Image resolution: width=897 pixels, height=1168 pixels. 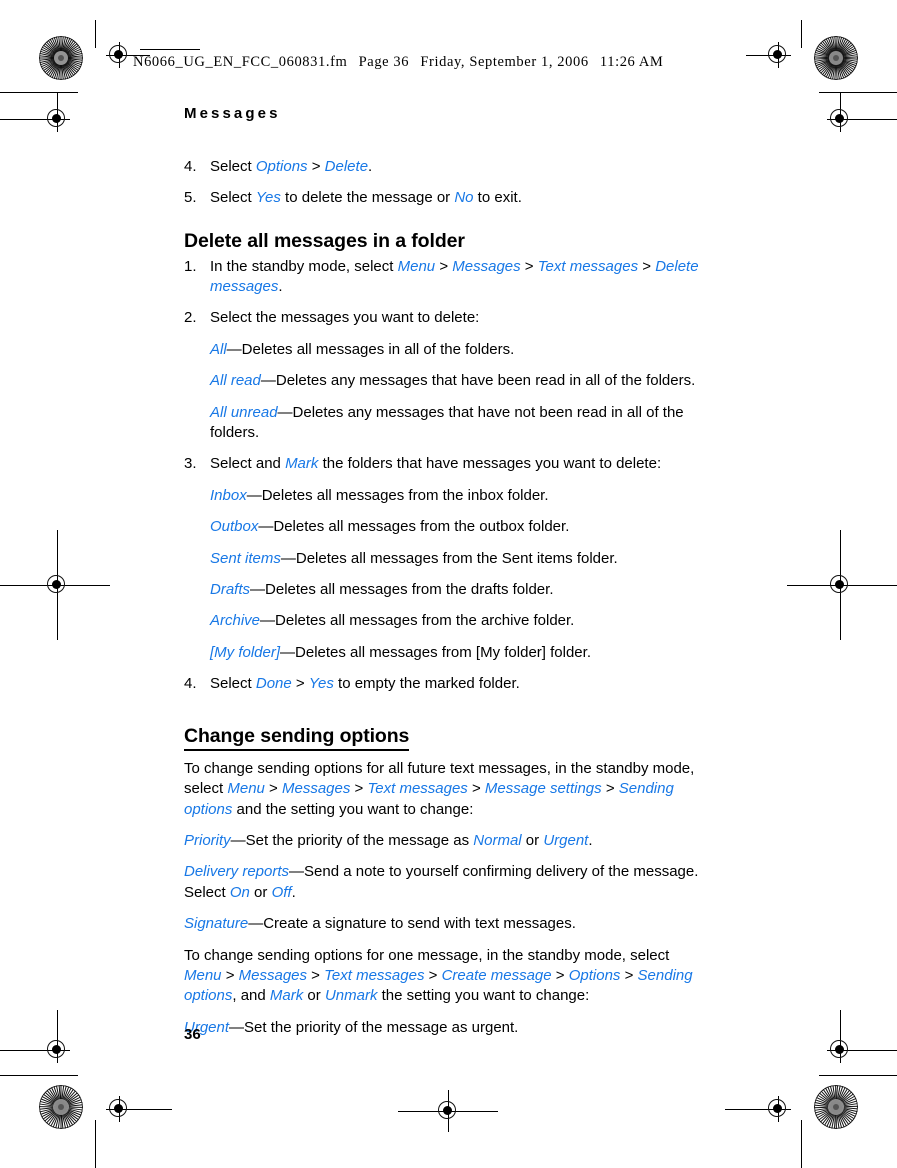 I want to click on trim-line-upper-inner-left, so click(x=39, y=92).